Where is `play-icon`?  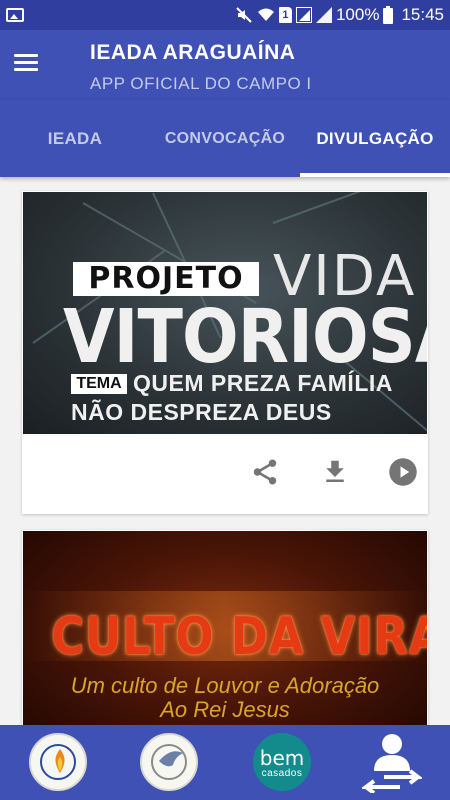
play-icon is located at coordinates (403, 472).